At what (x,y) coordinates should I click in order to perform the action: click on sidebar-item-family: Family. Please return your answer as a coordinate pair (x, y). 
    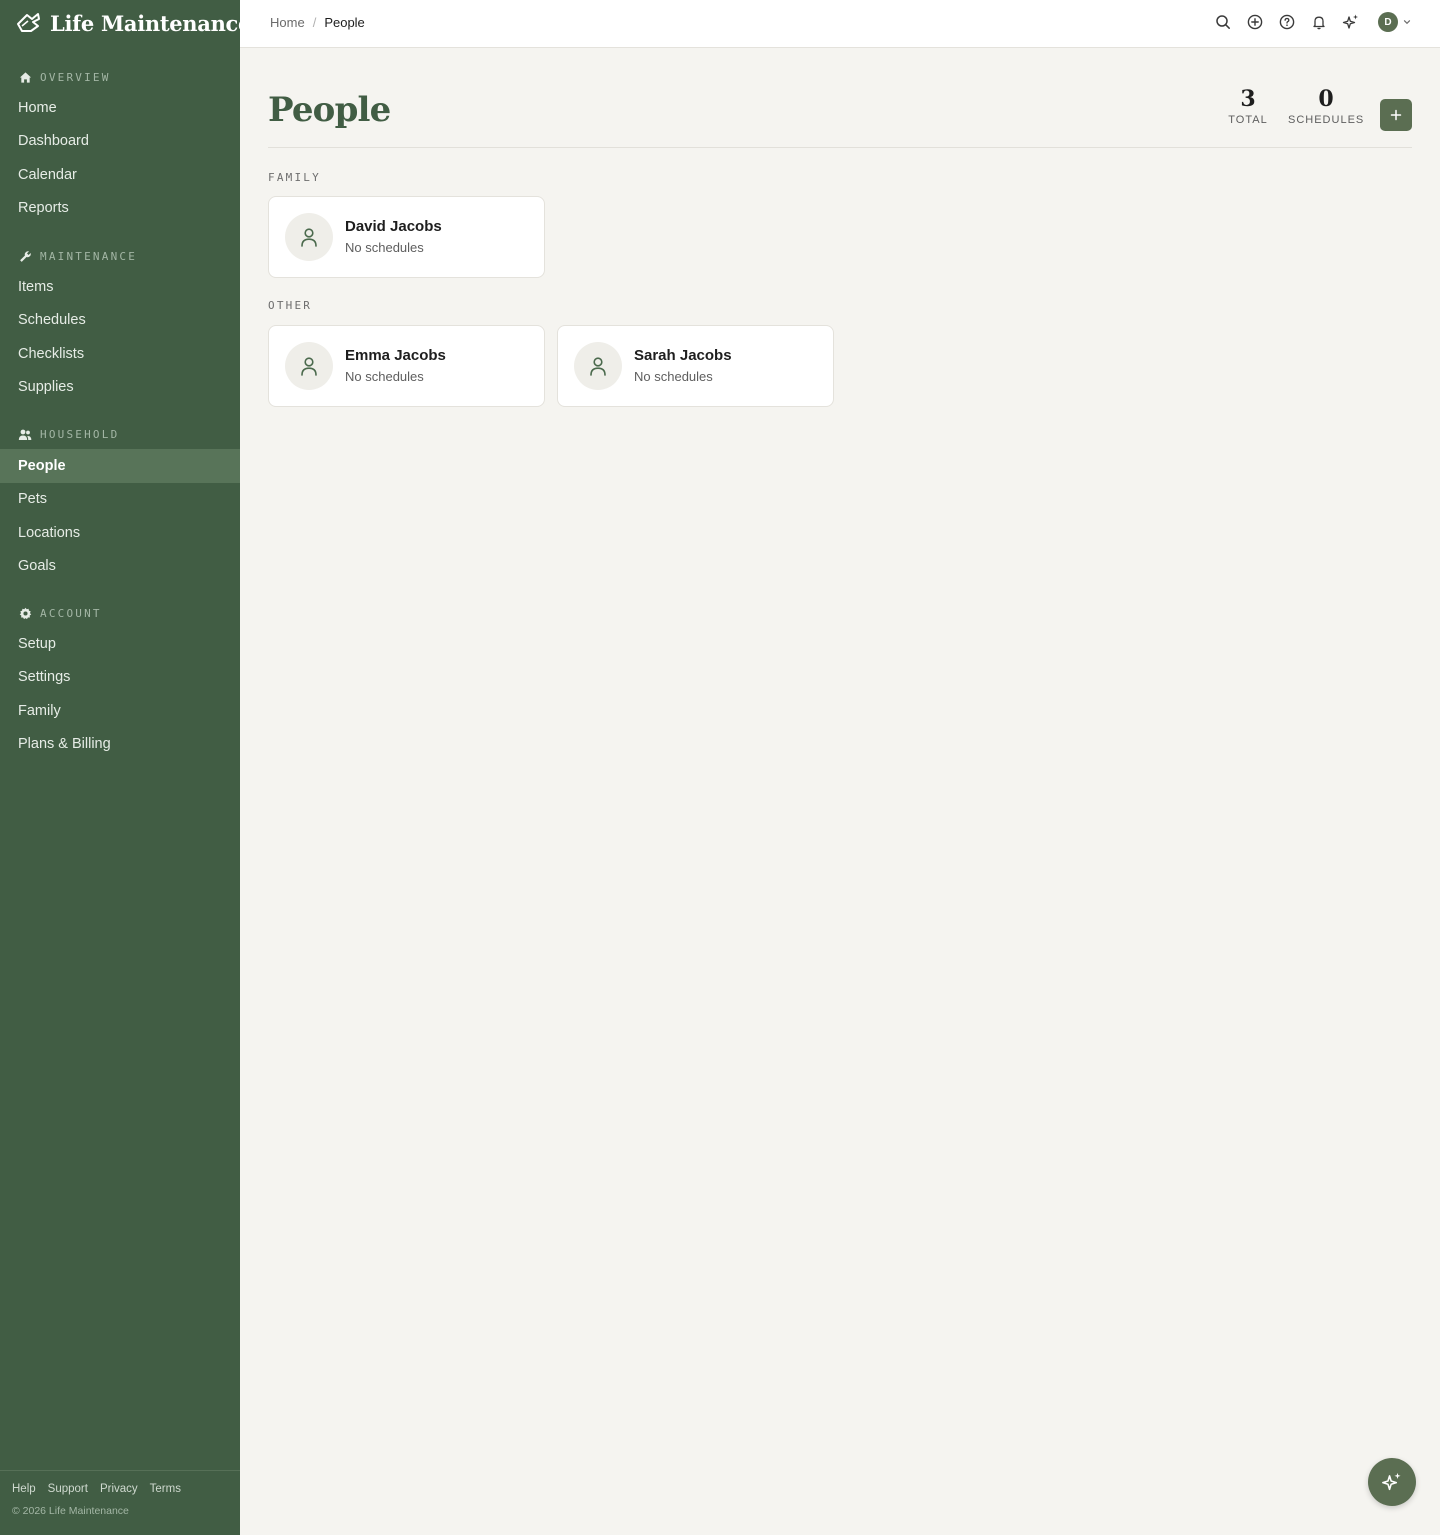
    Looking at the image, I should click on (120, 711).